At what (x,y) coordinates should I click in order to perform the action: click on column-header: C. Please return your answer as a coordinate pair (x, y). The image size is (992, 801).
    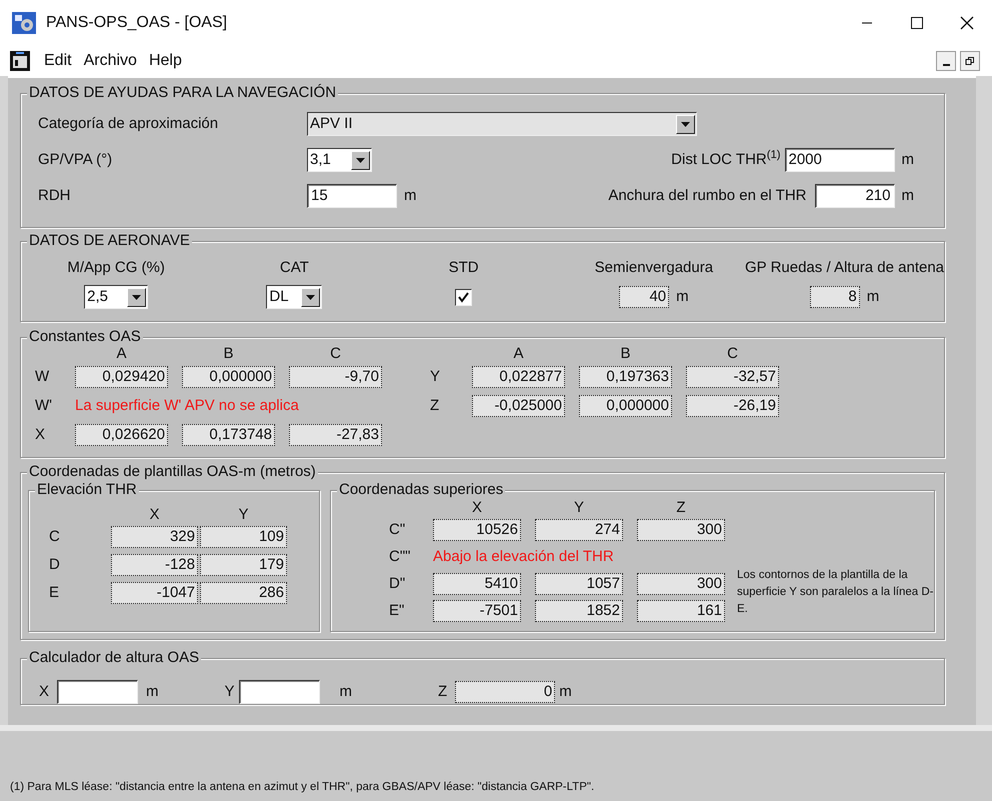
    Looking at the image, I should click on (732, 354).